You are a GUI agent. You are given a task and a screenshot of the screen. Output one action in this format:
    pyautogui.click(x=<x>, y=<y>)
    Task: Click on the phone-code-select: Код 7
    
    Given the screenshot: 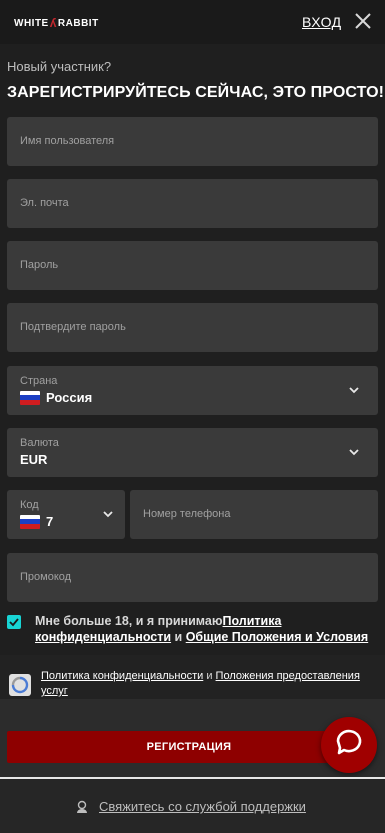 What is the action you would take?
    pyautogui.click(x=66, y=514)
    